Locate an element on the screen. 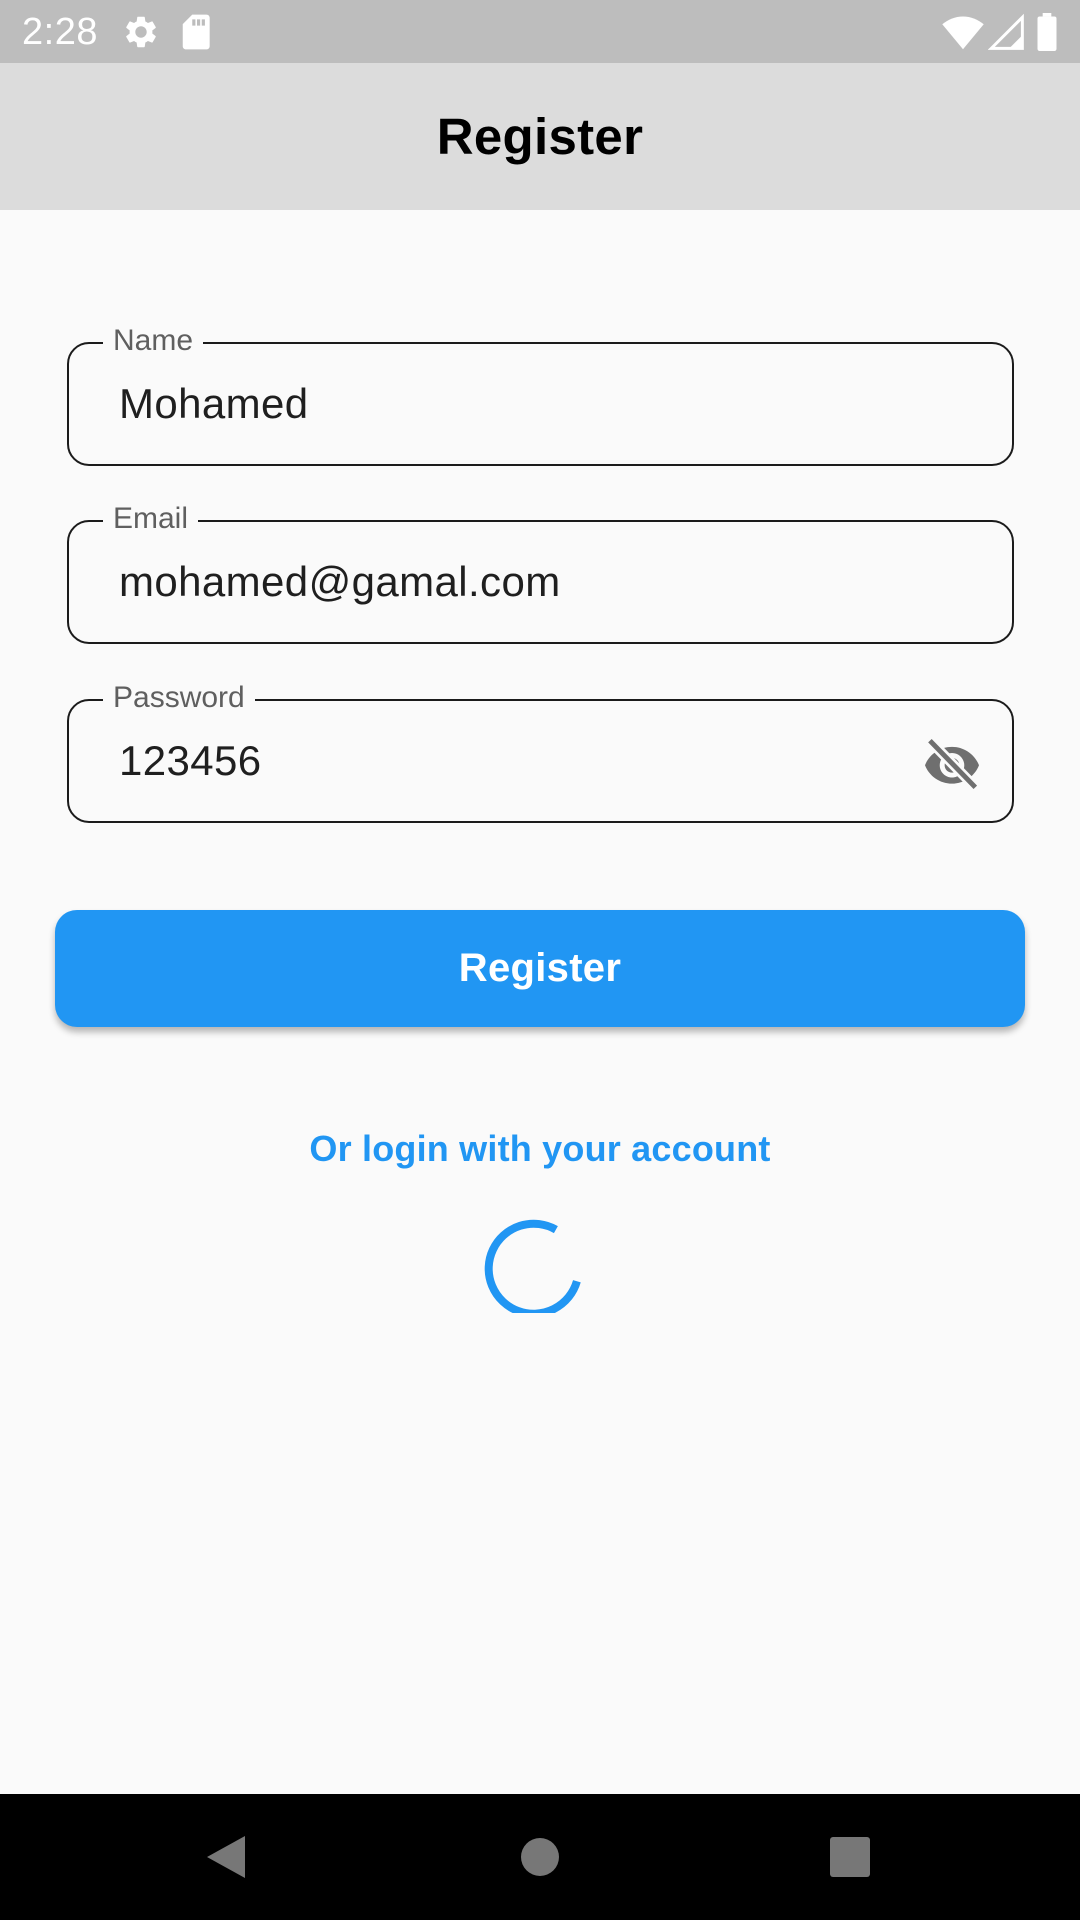  status-bar: 2:28 is located at coordinates (540, 31).